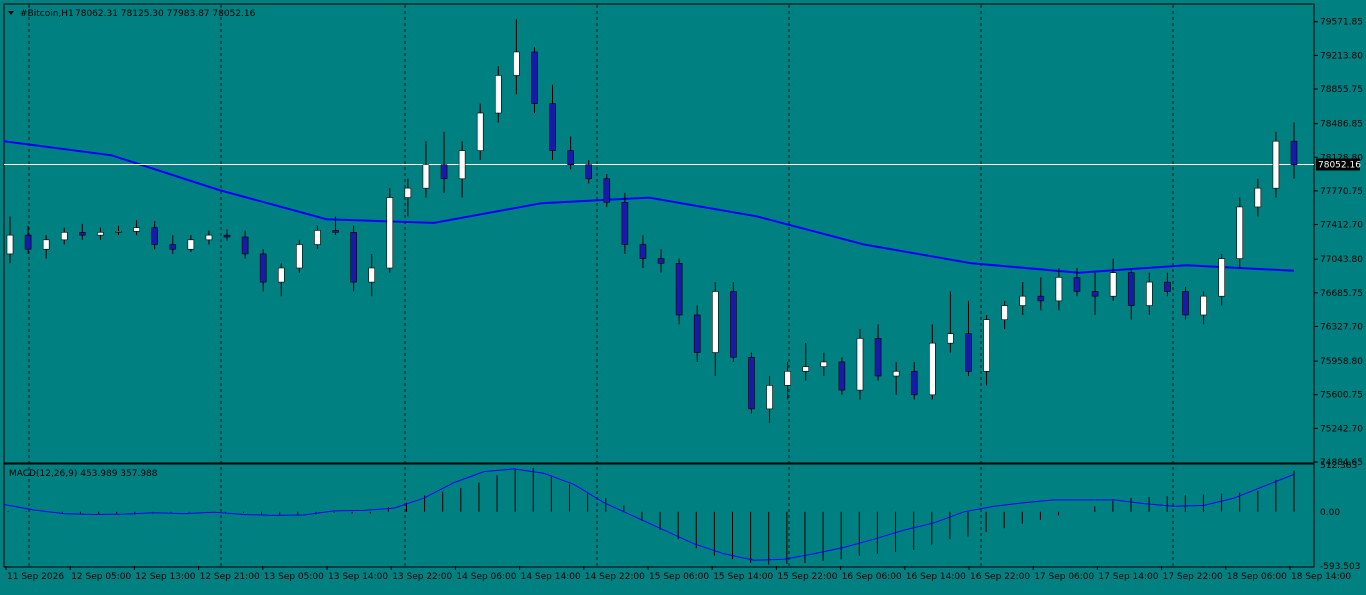 This screenshot has height=595, width=1366. What do you see at coordinates (1338, 466) in the screenshot?
I see `macd-y-tick-label: 512.383` at bounding box center [1338, 466].